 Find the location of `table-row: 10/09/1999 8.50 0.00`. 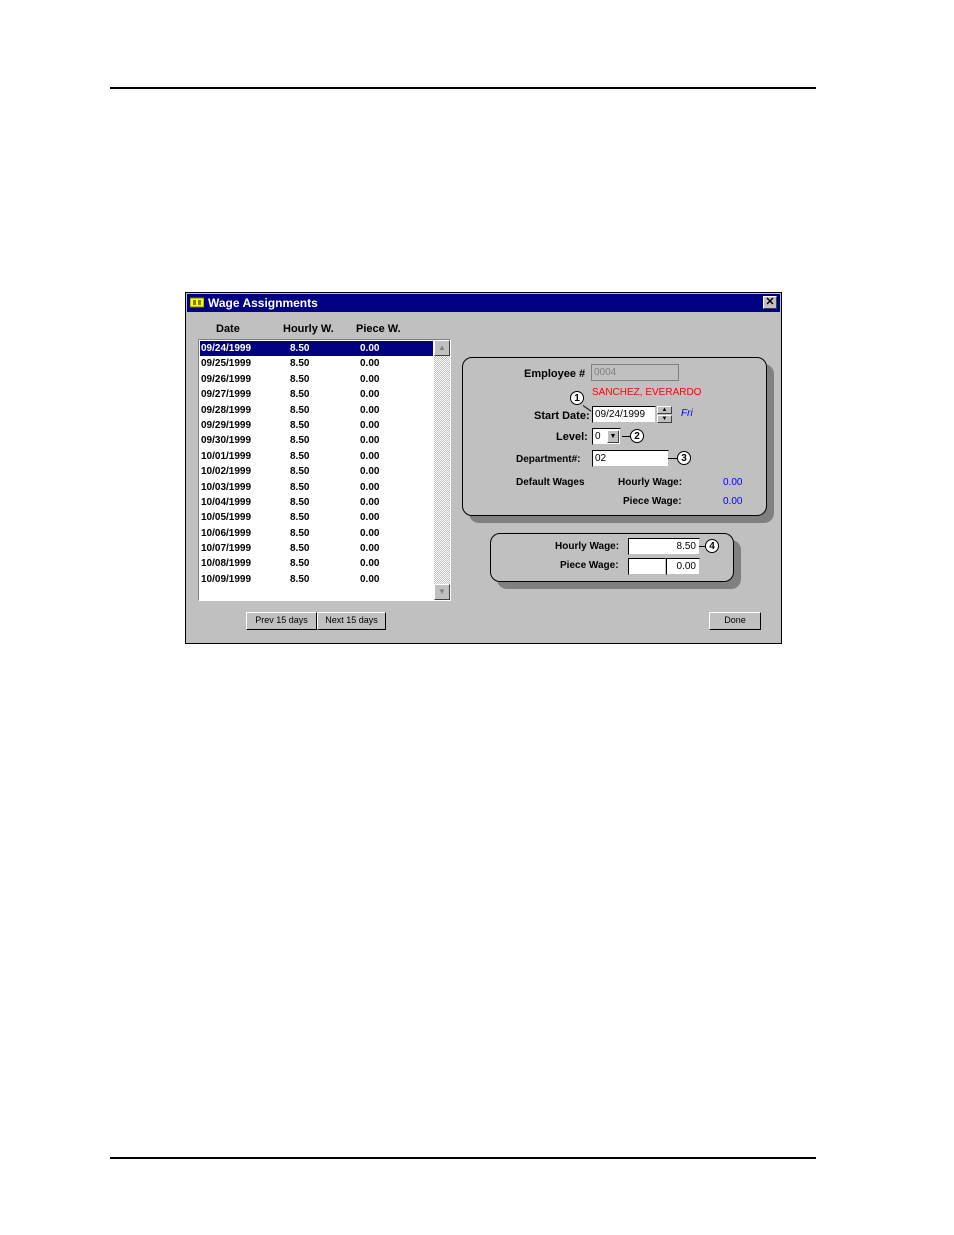

table-row: 10/09/1999 8.50 0.00 is located at coordinates (316, 579).